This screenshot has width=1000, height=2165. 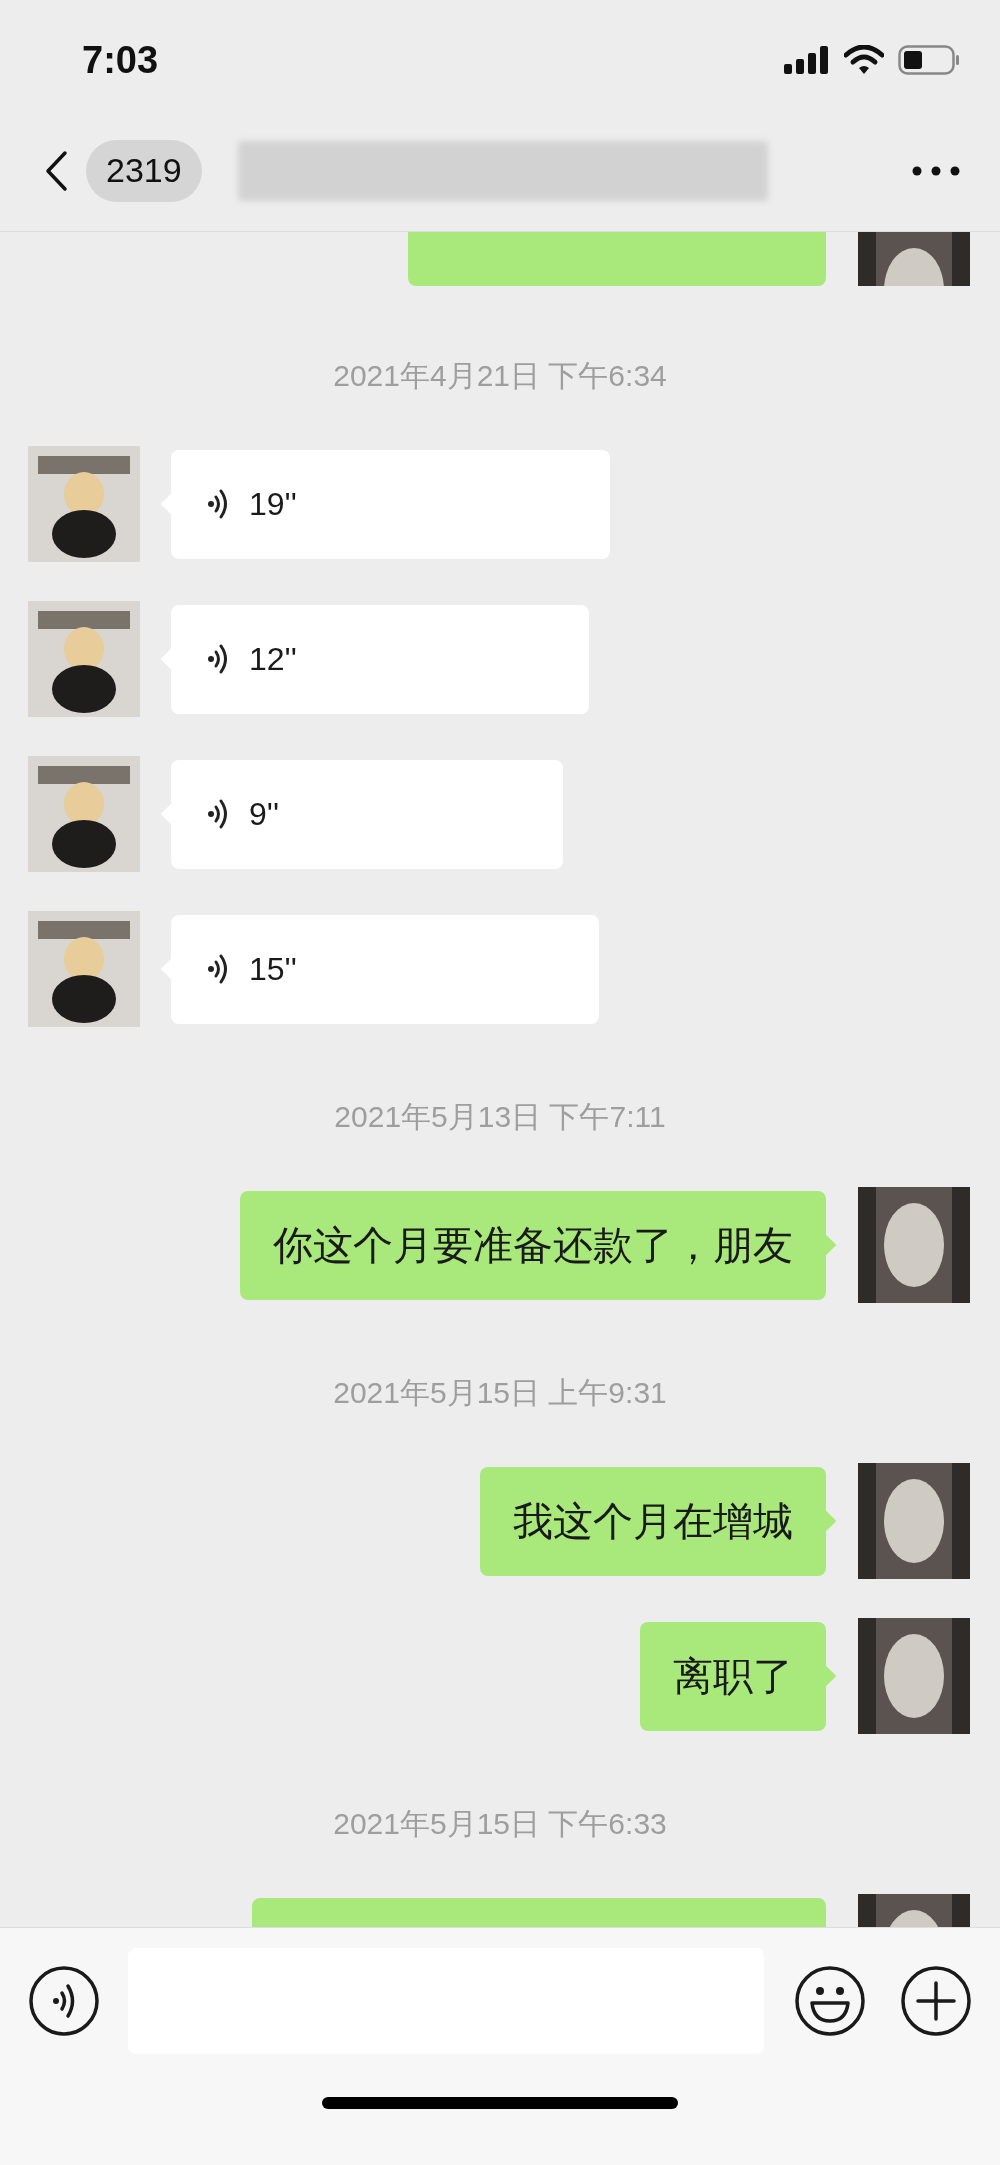 I want to click on voice-message: 12'', so click(x=380, y=659).